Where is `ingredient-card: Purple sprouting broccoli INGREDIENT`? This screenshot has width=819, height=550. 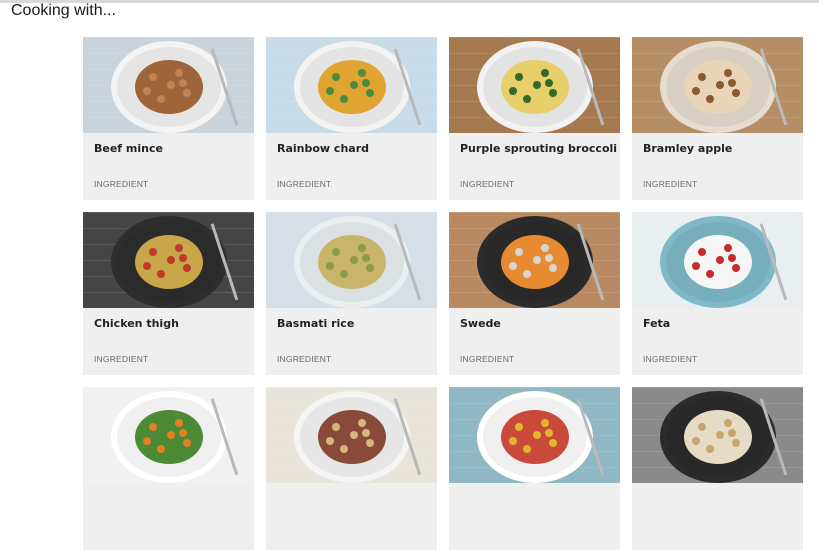 ingredient-card: Purple sprouting broccoli INGREDIENT is located at coordinates (534, 118).